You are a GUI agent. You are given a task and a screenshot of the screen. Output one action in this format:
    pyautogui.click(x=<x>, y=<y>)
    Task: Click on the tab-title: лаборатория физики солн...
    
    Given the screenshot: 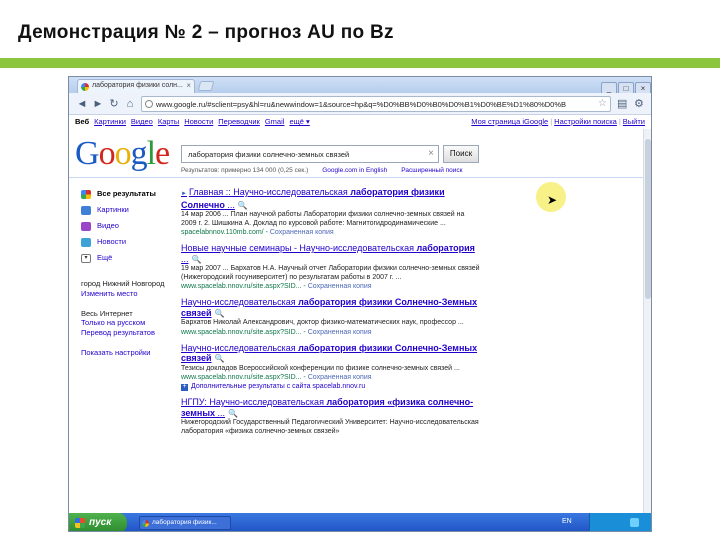 What is the action you would take?
    pyautogui.click(x=137, y=85)
    